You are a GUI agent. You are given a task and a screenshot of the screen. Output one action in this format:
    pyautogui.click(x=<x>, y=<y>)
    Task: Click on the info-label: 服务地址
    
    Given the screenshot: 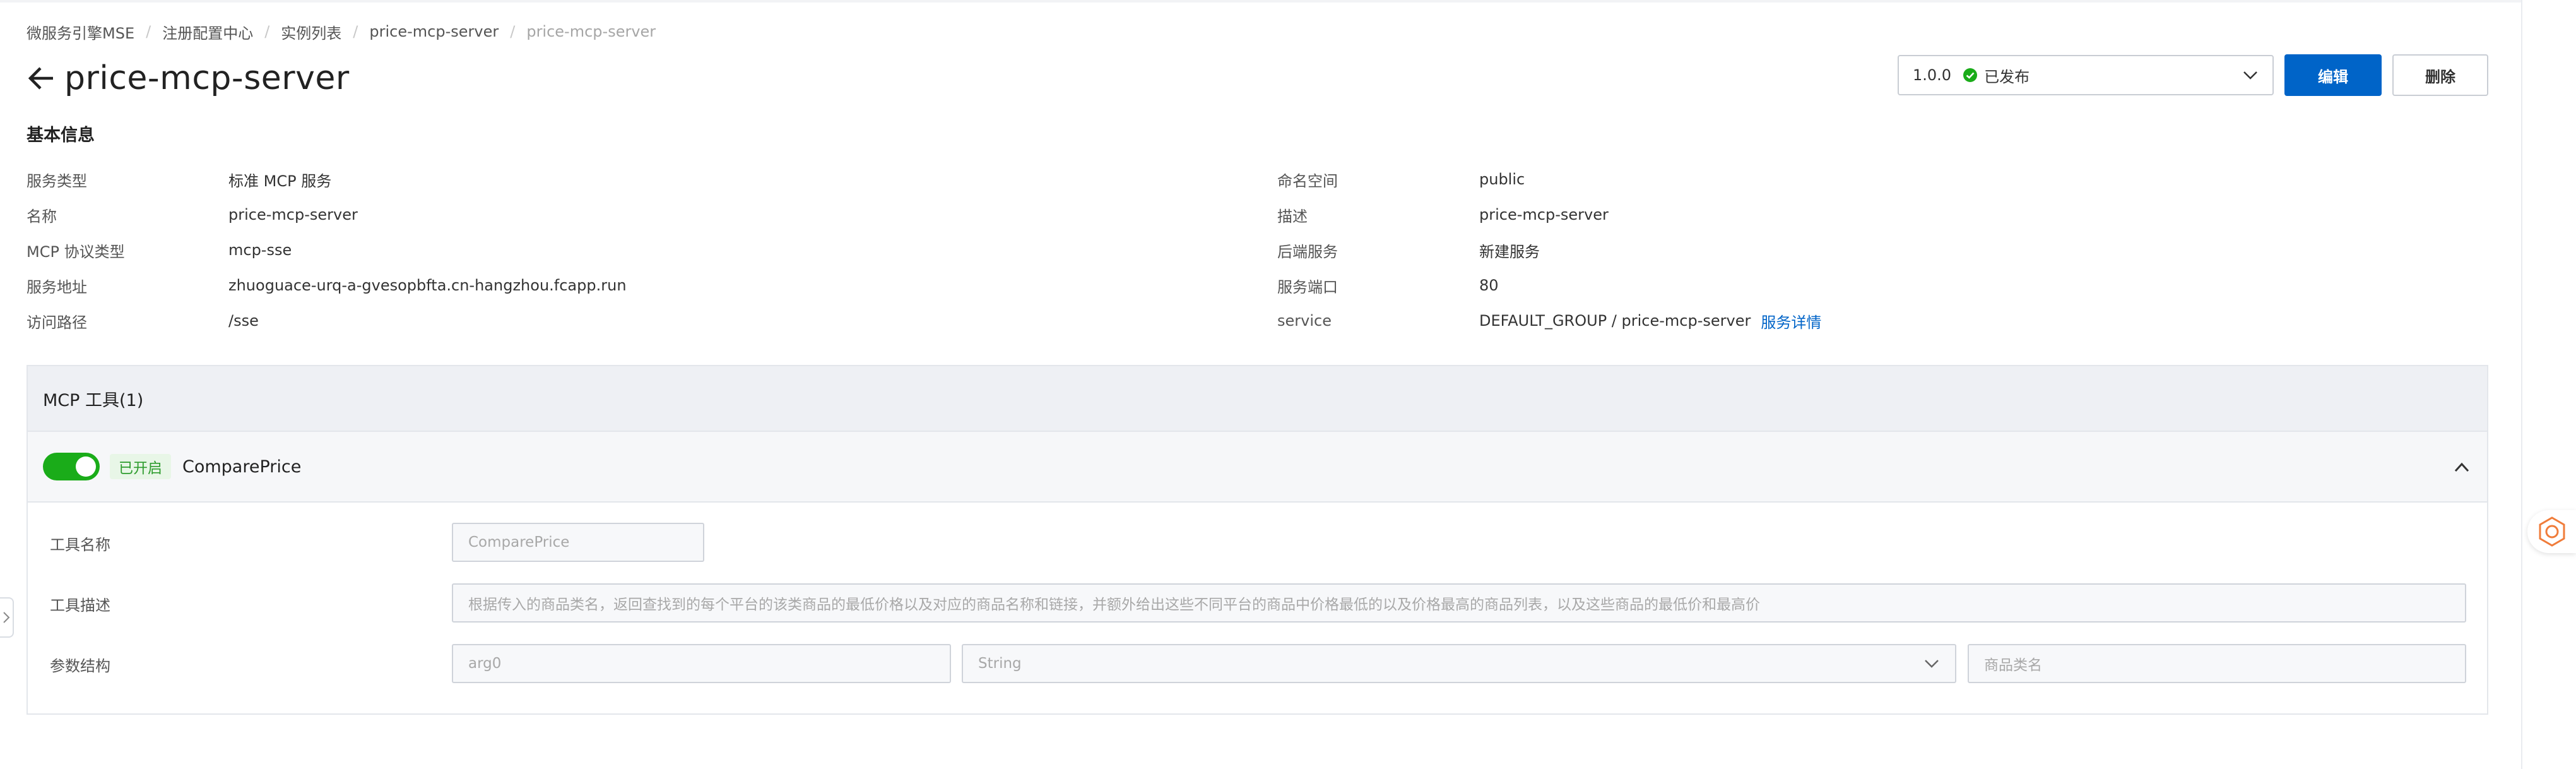 What is the action you would take?
    pyautogui.click(x=57, y=287)
    